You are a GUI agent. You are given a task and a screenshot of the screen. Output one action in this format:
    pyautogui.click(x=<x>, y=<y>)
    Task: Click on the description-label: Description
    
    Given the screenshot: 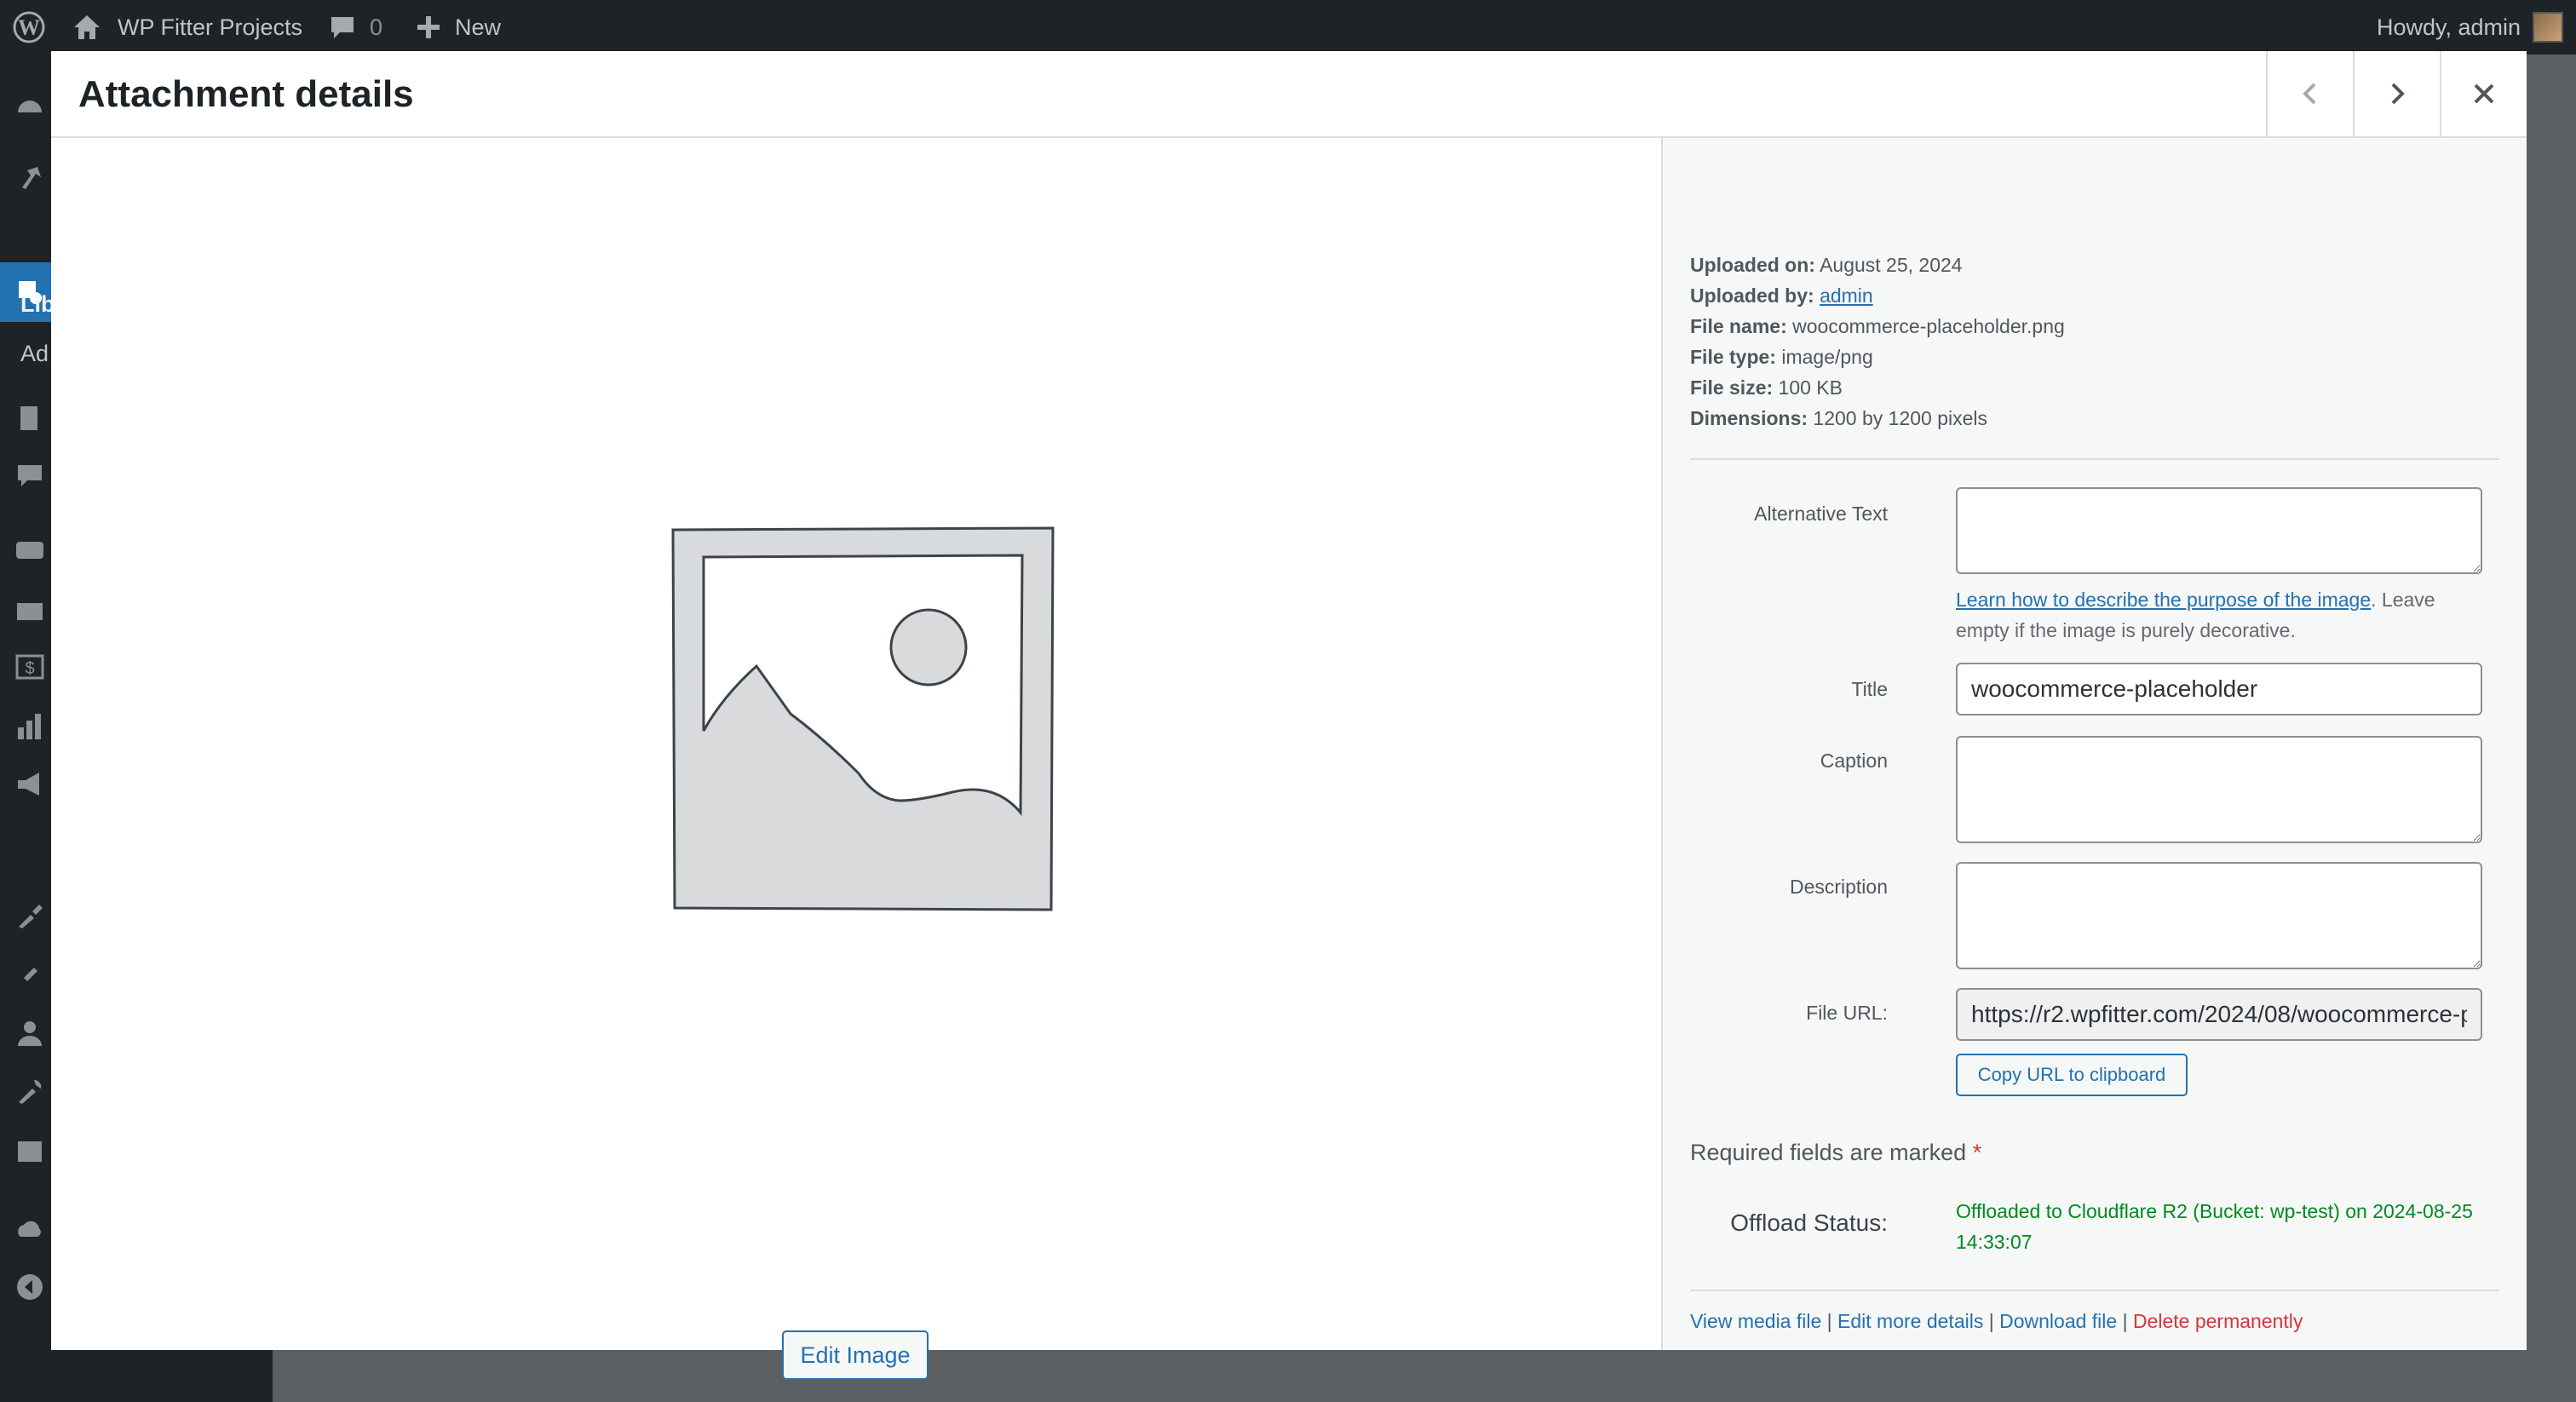 What is the action you would take?
    pyautogui.click(x=1839, y=887)
    